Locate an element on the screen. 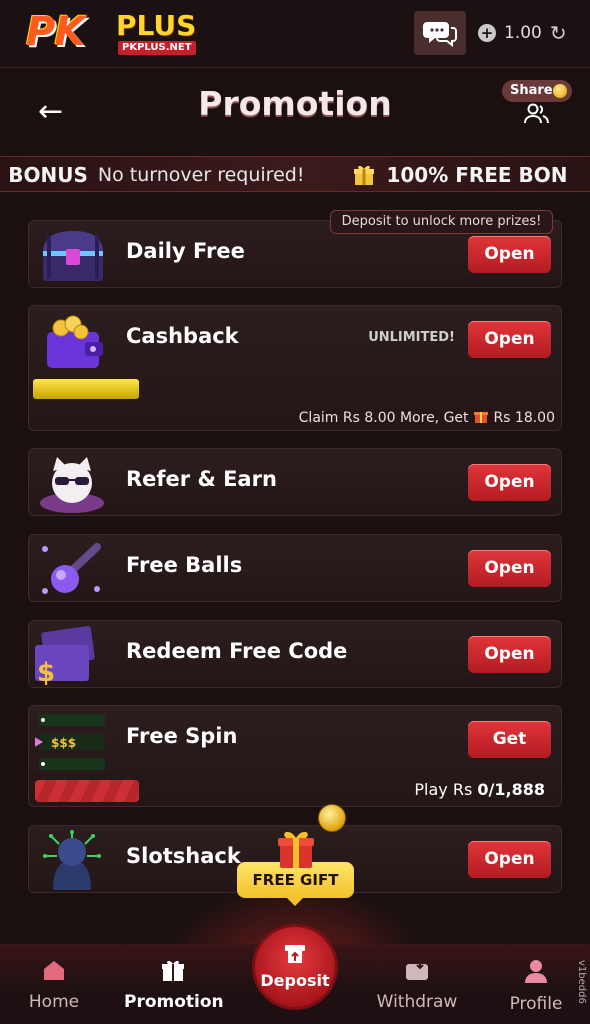 This screenshot has height=1024, width=590. promo-title: Redeem Free Code is located at coordinates (237, 651).